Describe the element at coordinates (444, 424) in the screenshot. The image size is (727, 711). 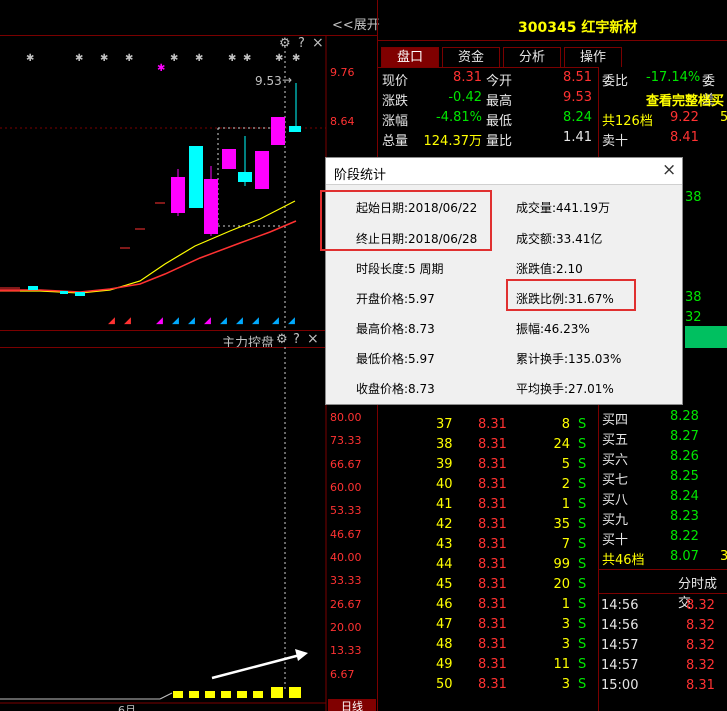
I see `trade-no: 37` at that location.